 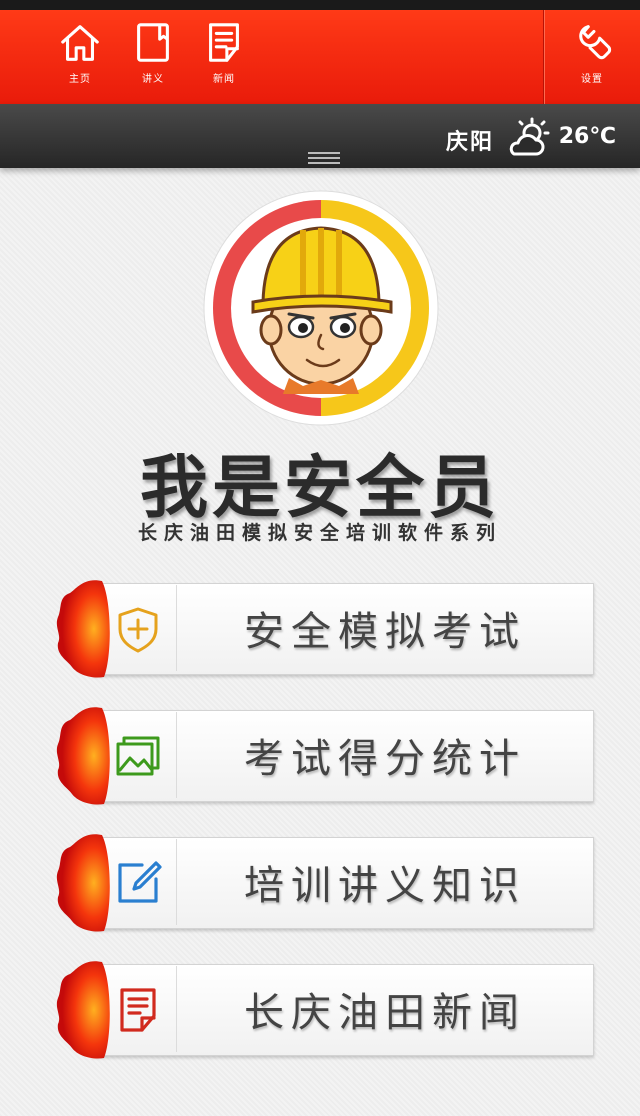 What do you see at coordinates (319, 488) in the screenshot?
I see `app-title: 我是安全员` at bounding box center [319, 488].